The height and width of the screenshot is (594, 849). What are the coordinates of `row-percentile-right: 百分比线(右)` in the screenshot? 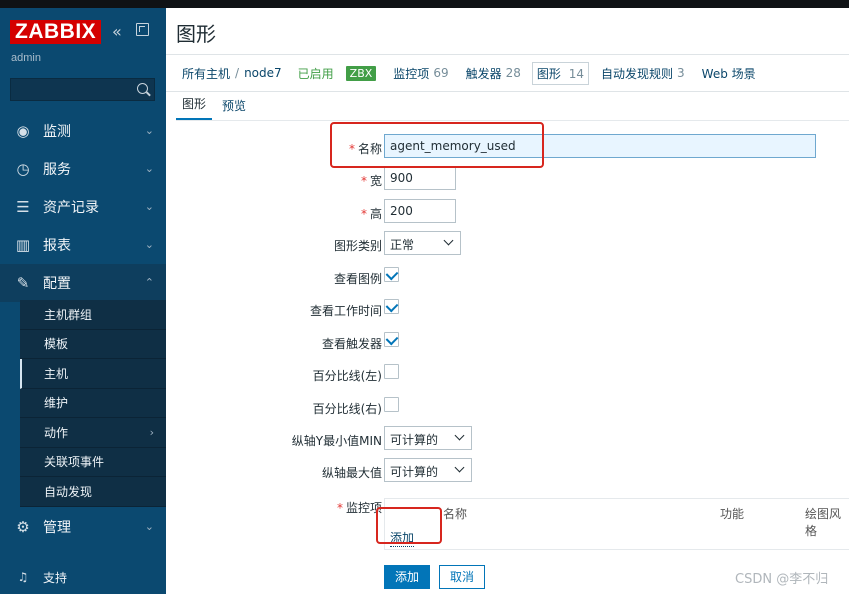 It's located at (512, 407).